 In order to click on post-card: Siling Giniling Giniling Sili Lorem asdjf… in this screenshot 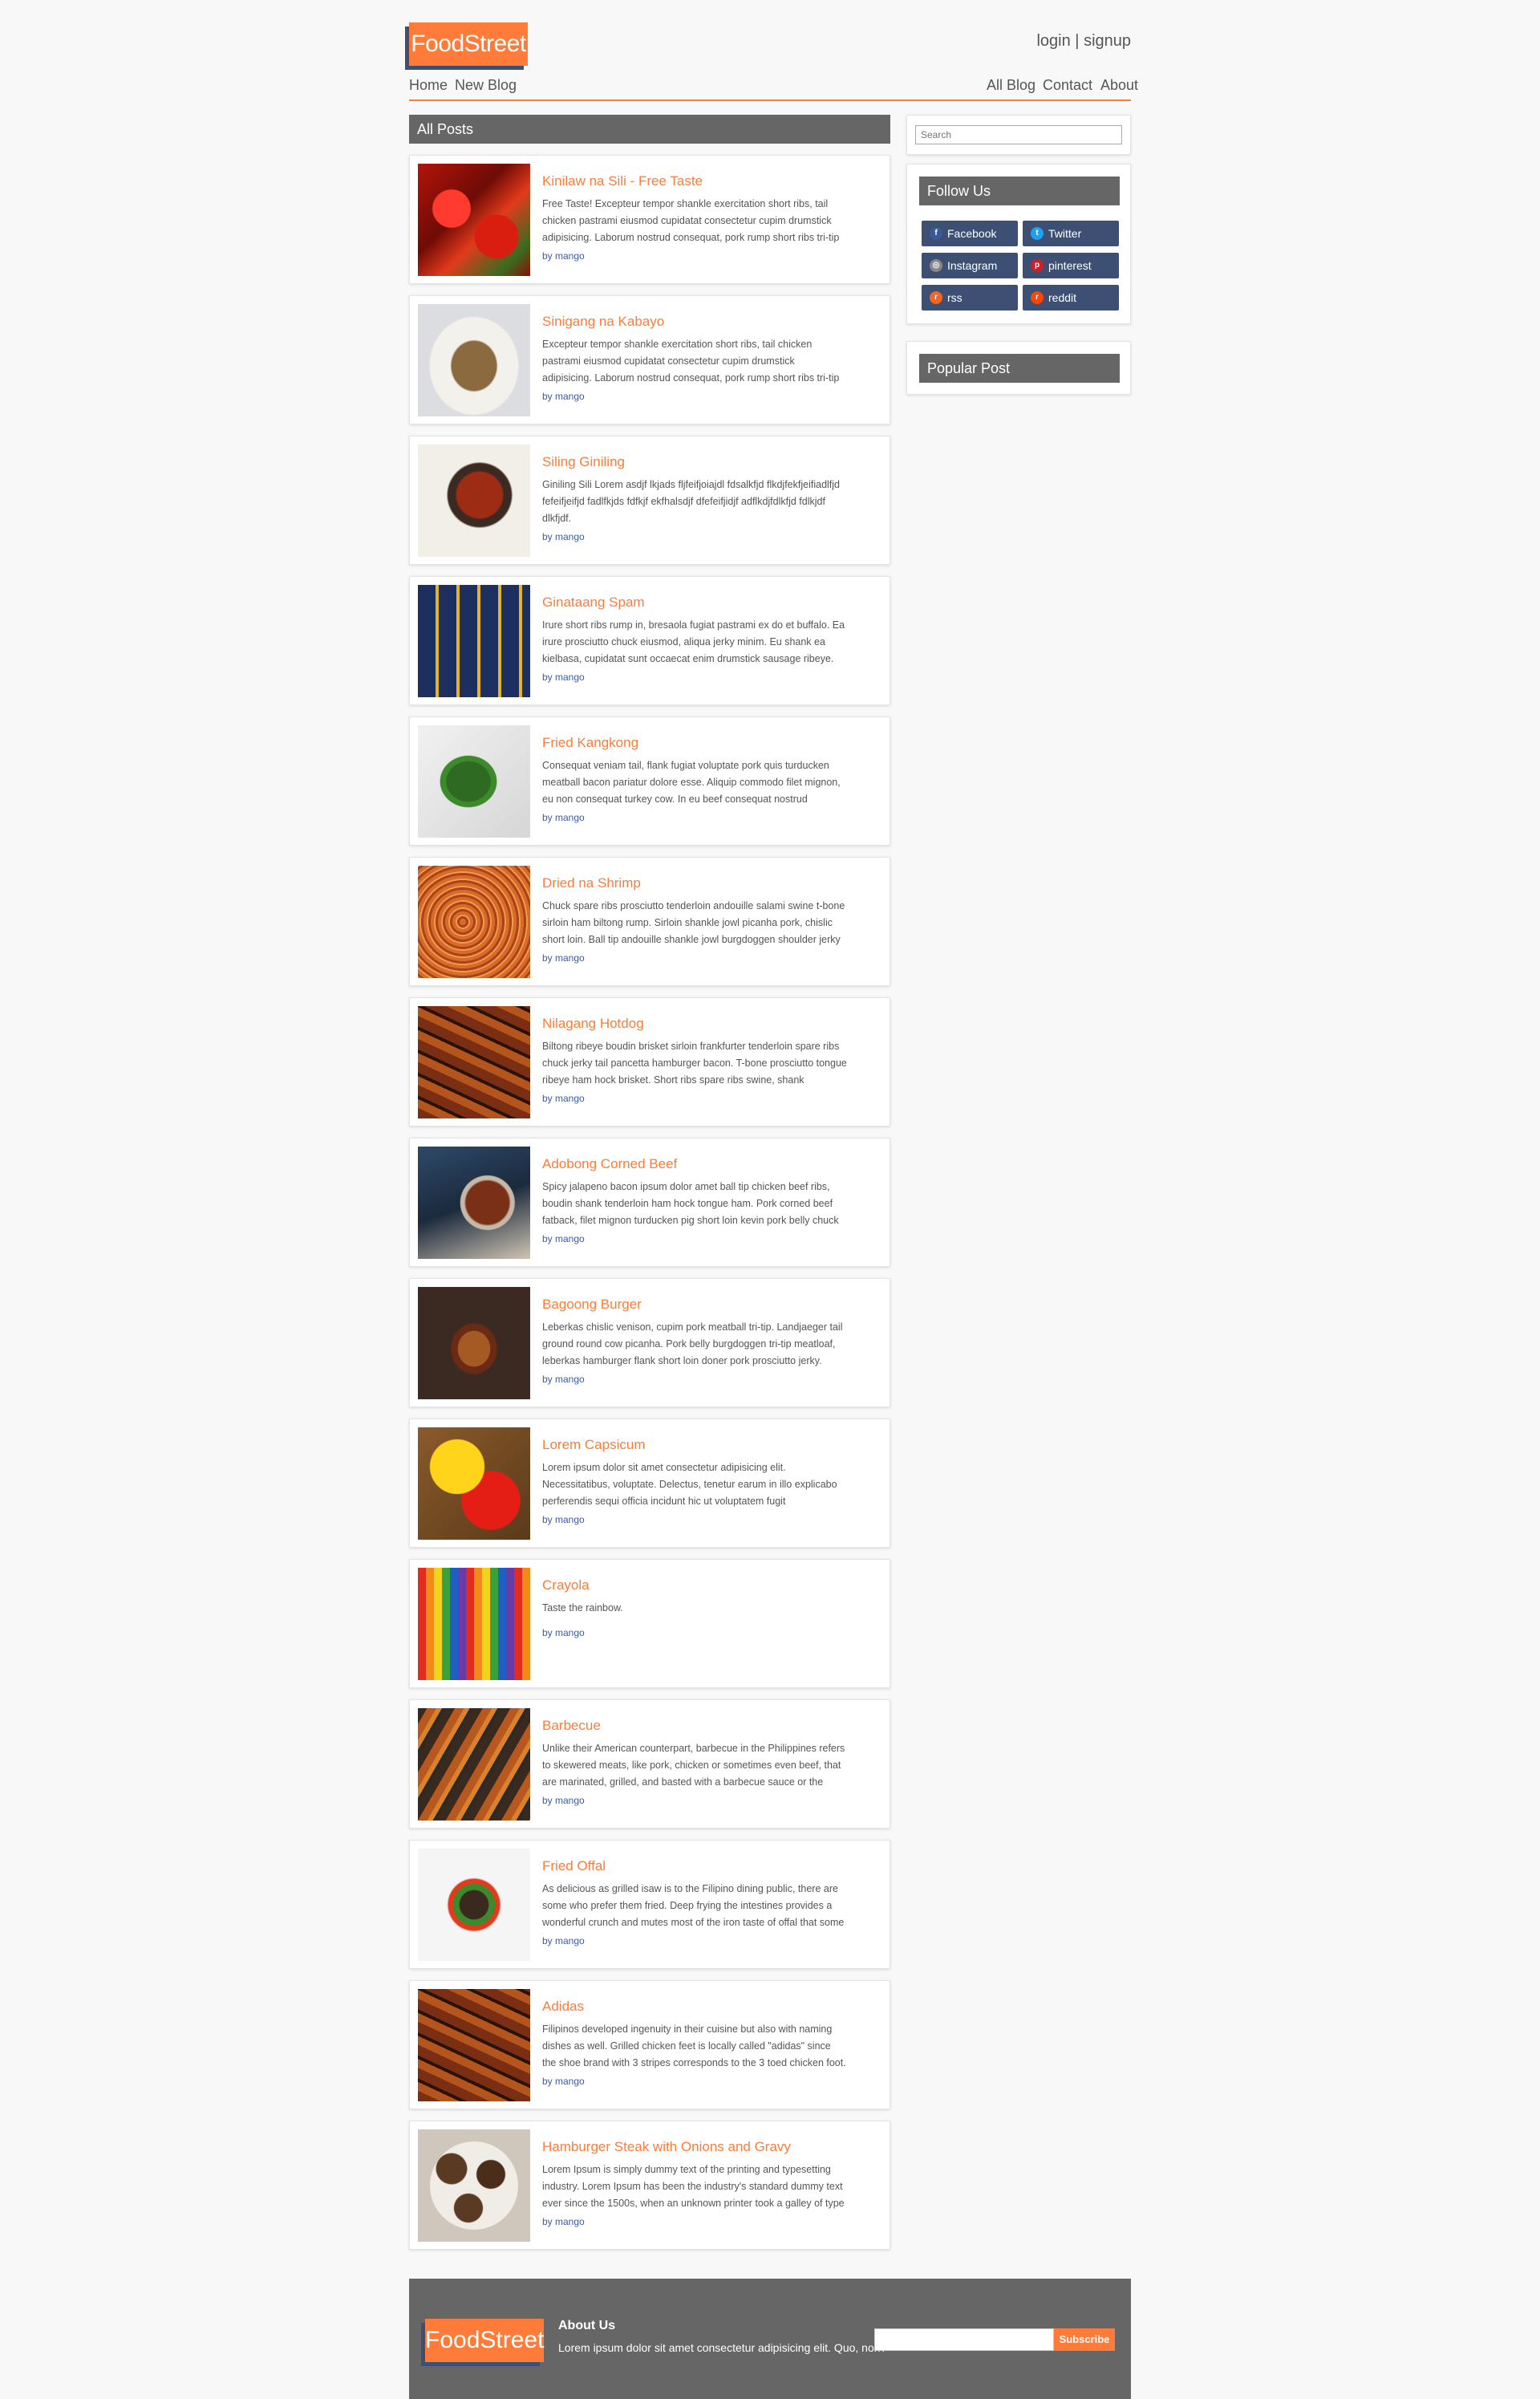, I will do `click(649, 500)`.